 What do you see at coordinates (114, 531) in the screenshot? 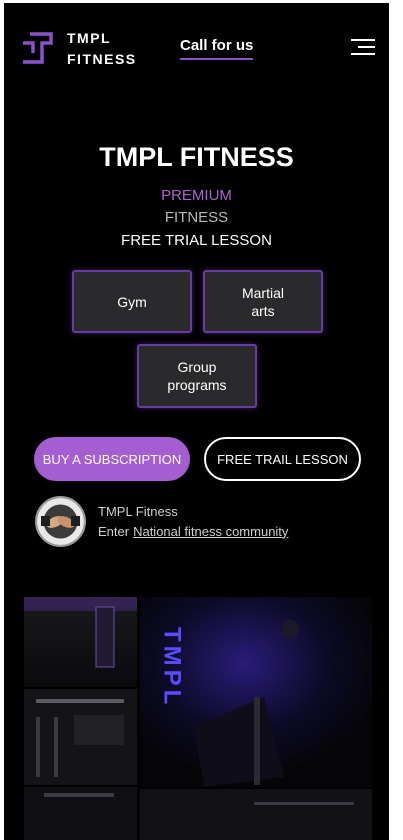
I see `community-enter-label: Enter` at bounding box center [114, 531].